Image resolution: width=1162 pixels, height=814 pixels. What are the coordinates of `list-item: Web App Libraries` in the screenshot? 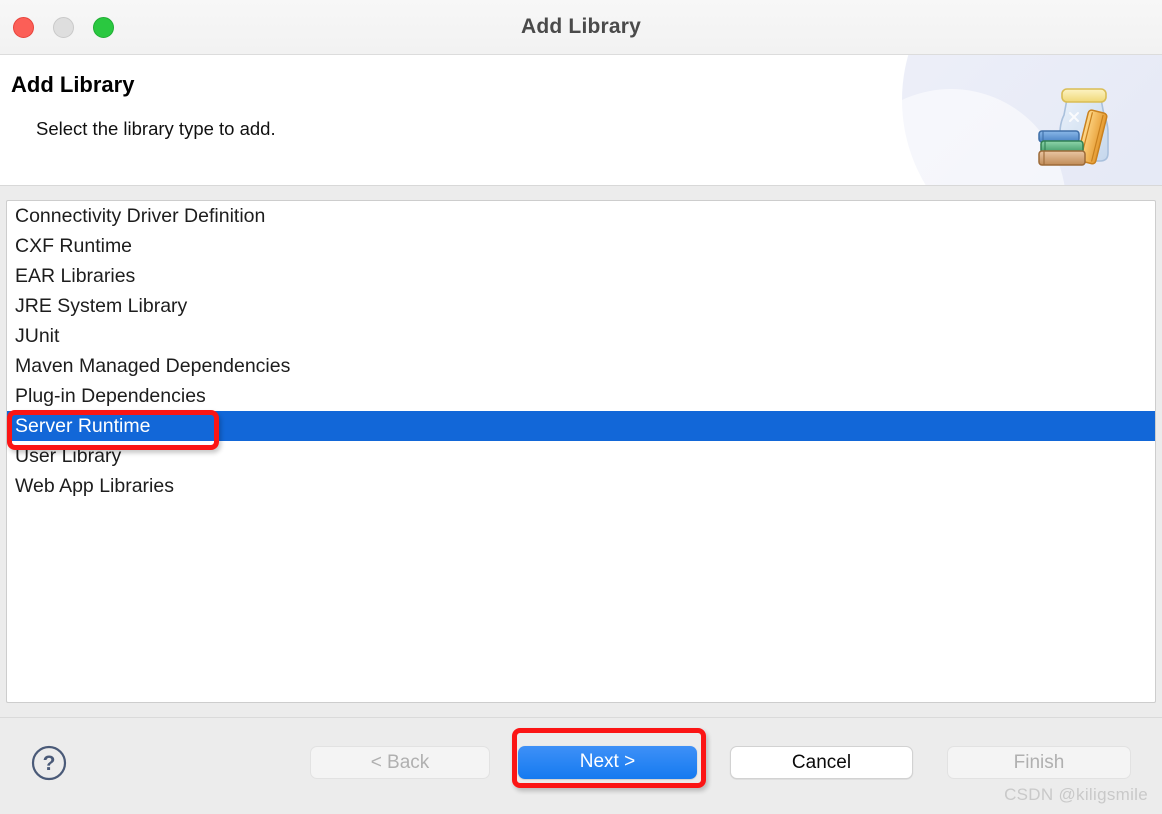 It's located at (581, 486).